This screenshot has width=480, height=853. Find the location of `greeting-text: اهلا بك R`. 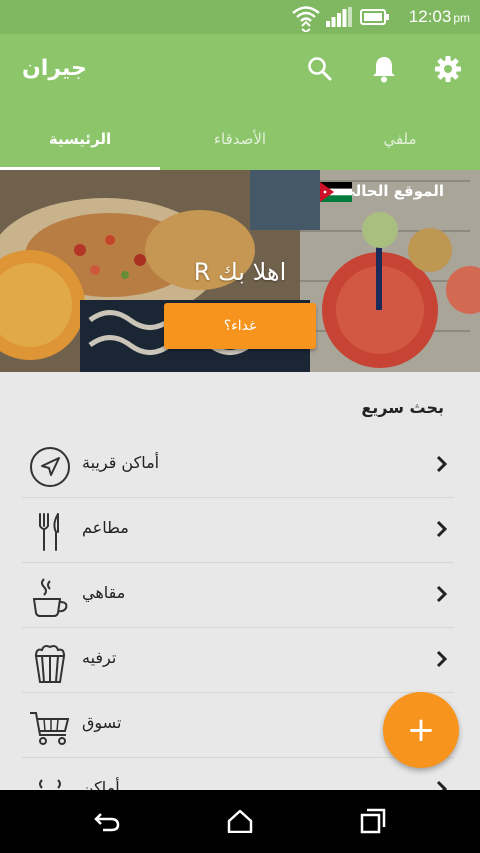

greeting-text: اهلا بك R is located at coordinates (240, 272).